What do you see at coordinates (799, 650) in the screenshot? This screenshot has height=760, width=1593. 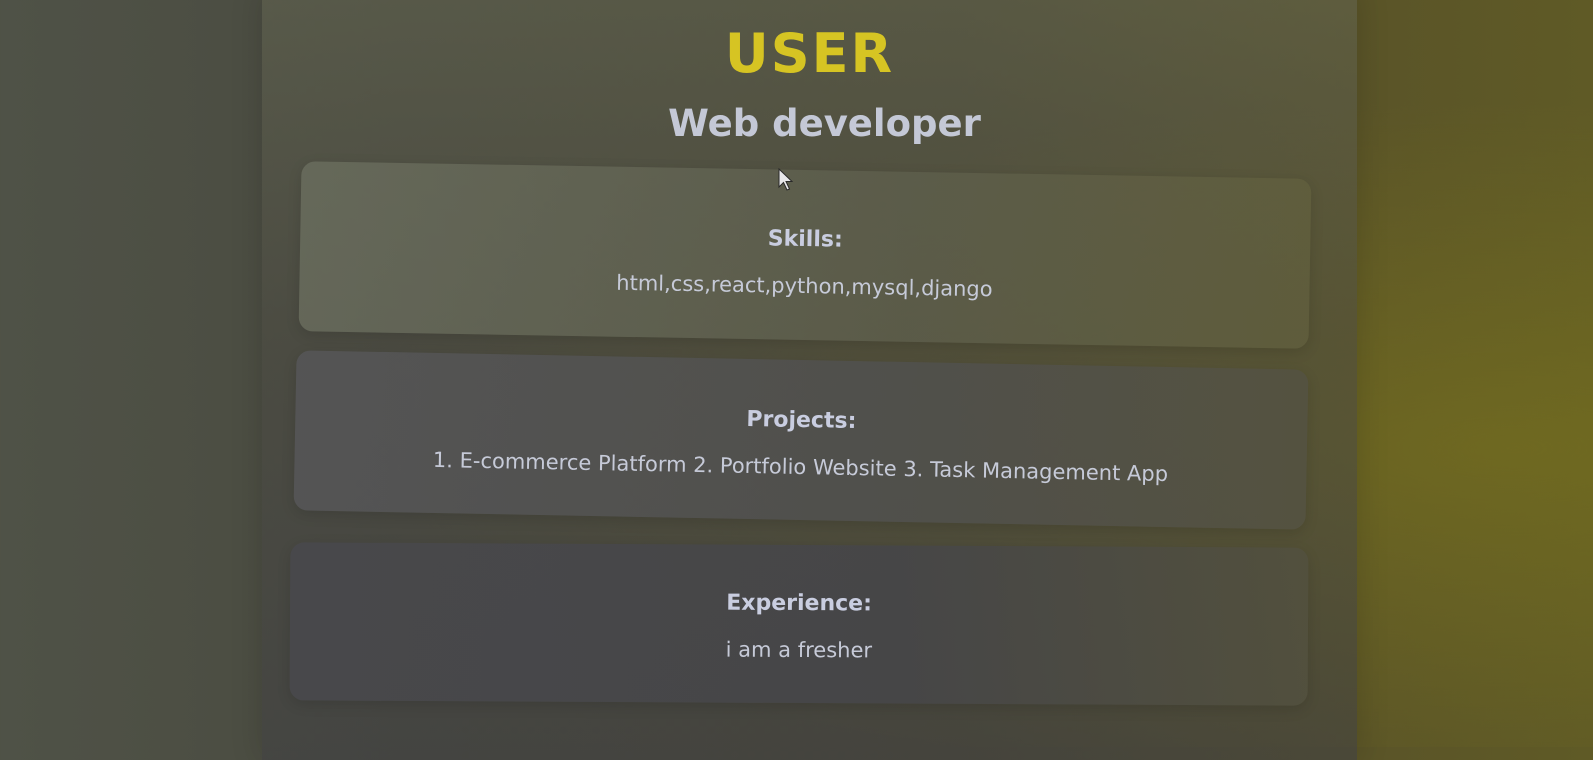 I see `experience-content: i am a fresher` at bounding box center [799, 650].